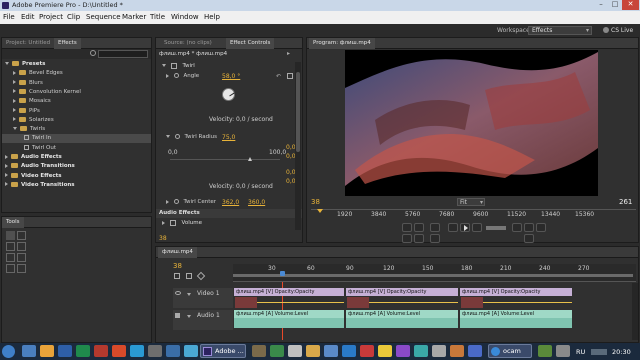 The width and height of the screenshot is (640, 360). I want to click on fx-badge-icon, so click(172, 222).